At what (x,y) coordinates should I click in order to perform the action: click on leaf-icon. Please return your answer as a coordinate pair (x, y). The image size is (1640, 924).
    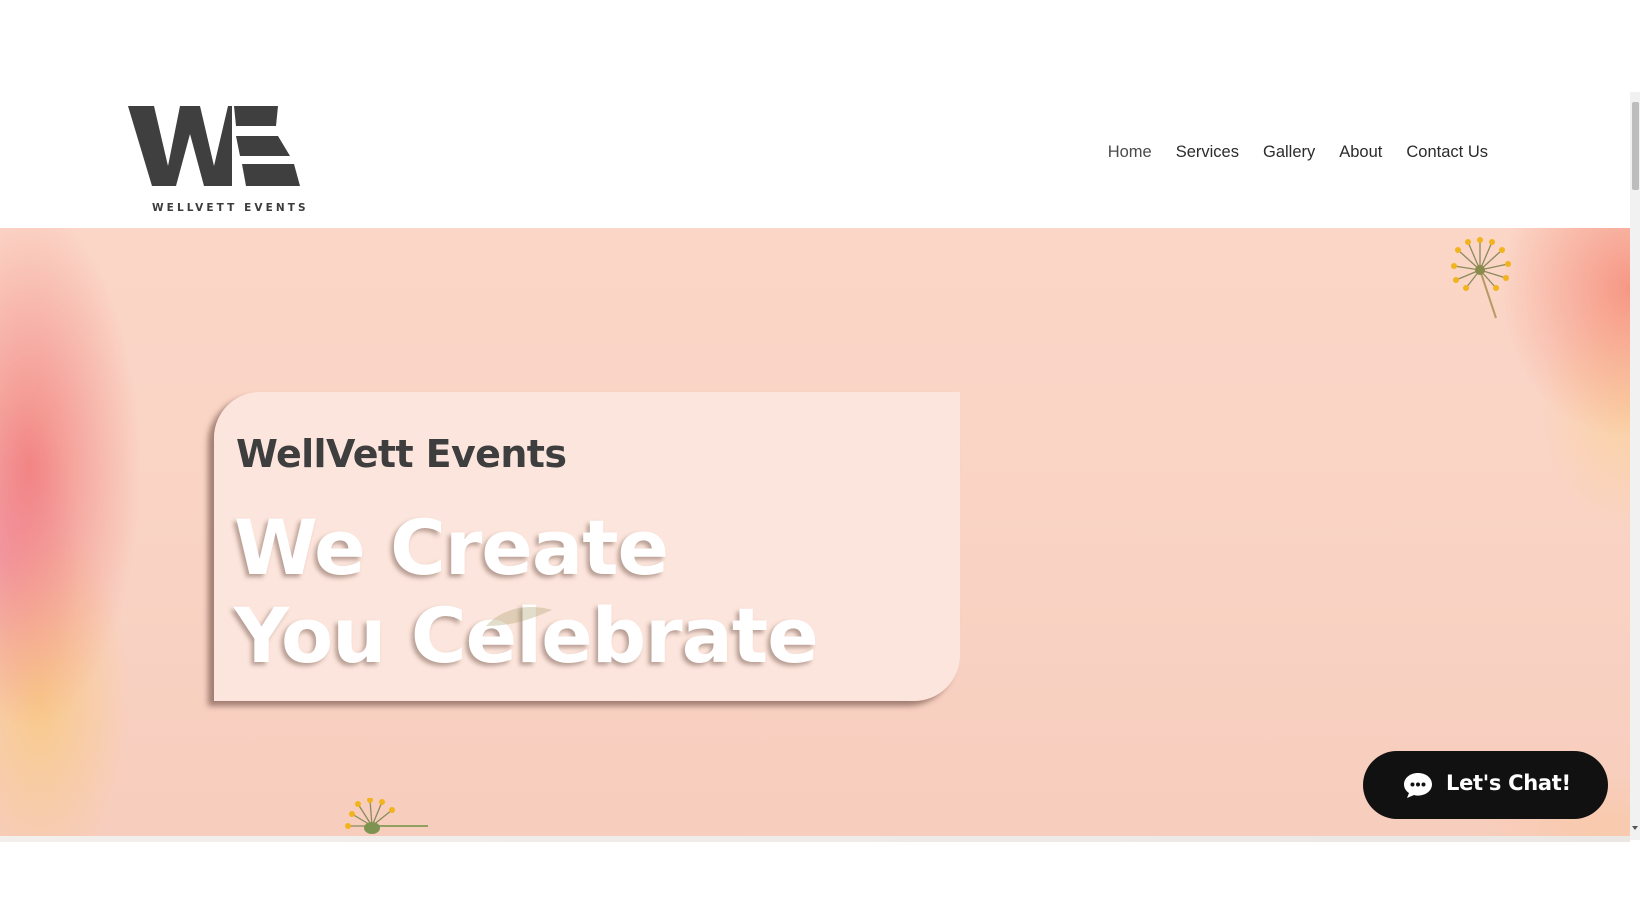
    Looking at the image, I should click on (519, 616).